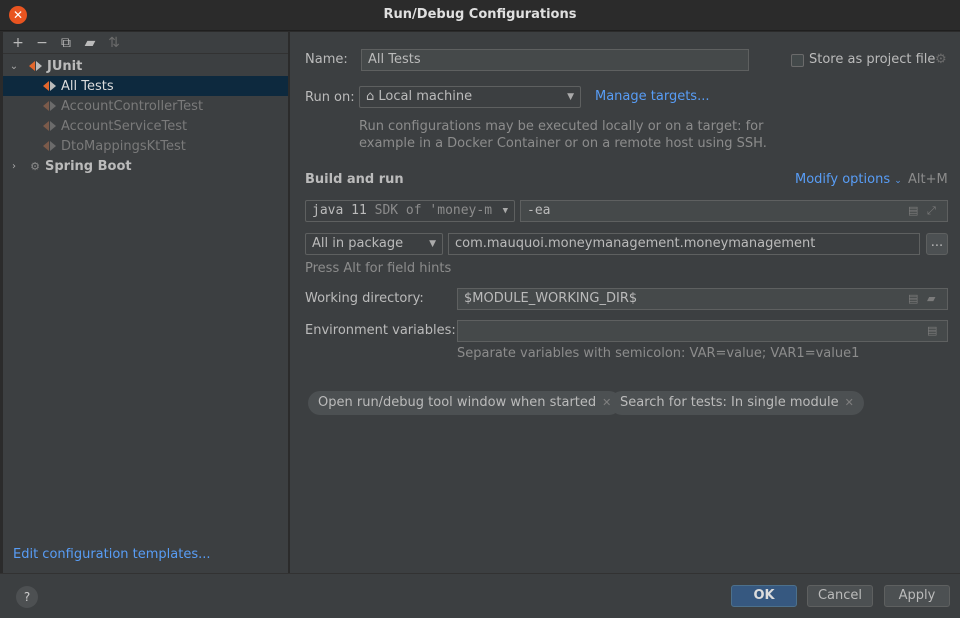 The width and height of the screenshot is (960, 618). Describe the element at coordinates (555, 60) in the screenshot. I see `name-field: All Tests` at that location.